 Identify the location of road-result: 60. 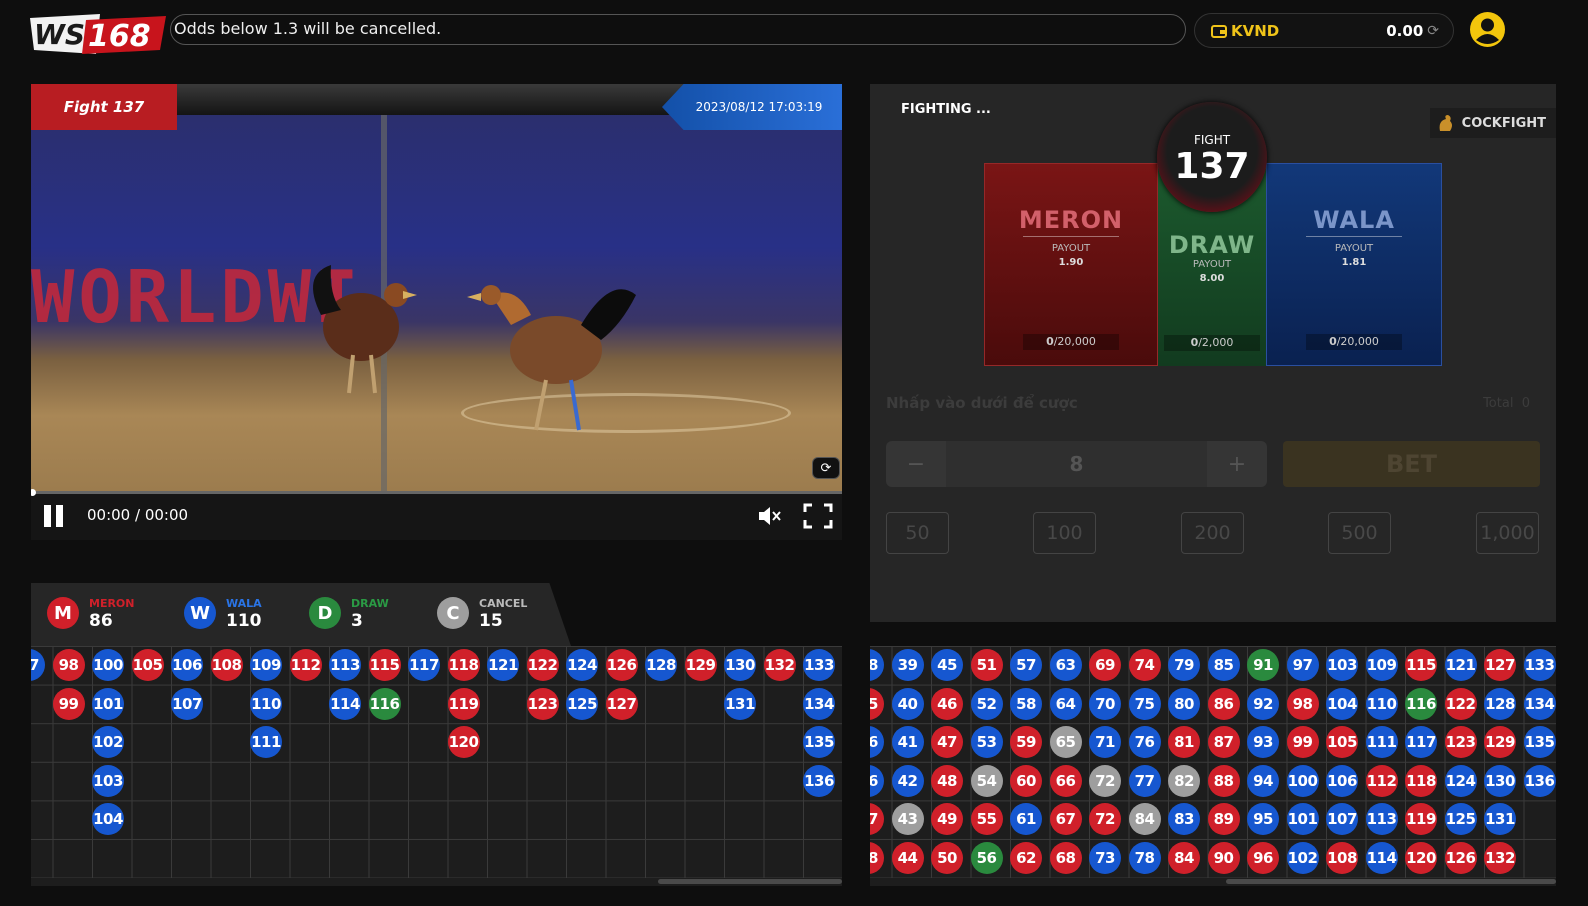
(1026, 780).